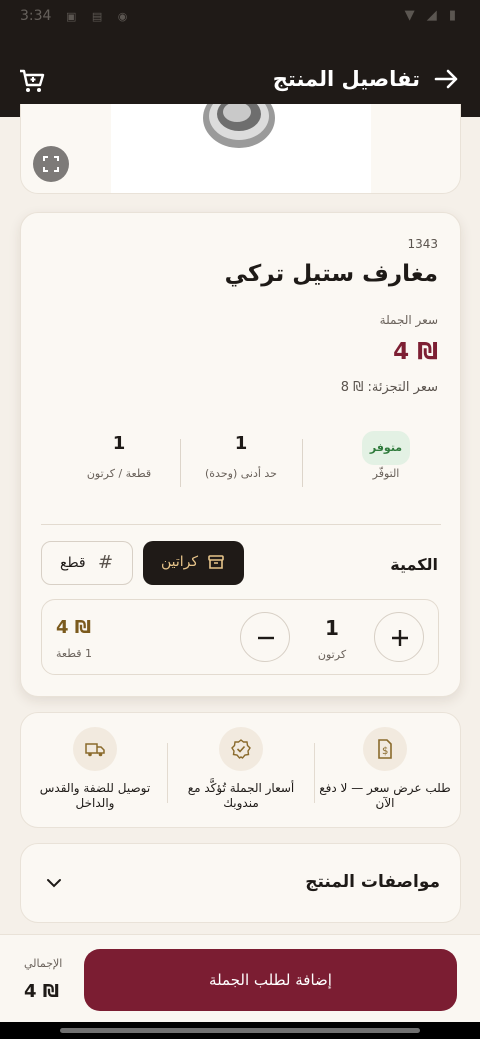  Describe the element at coordinates (414, 564) in the screenshot. I see `quantity-label: الكمية` at that location.